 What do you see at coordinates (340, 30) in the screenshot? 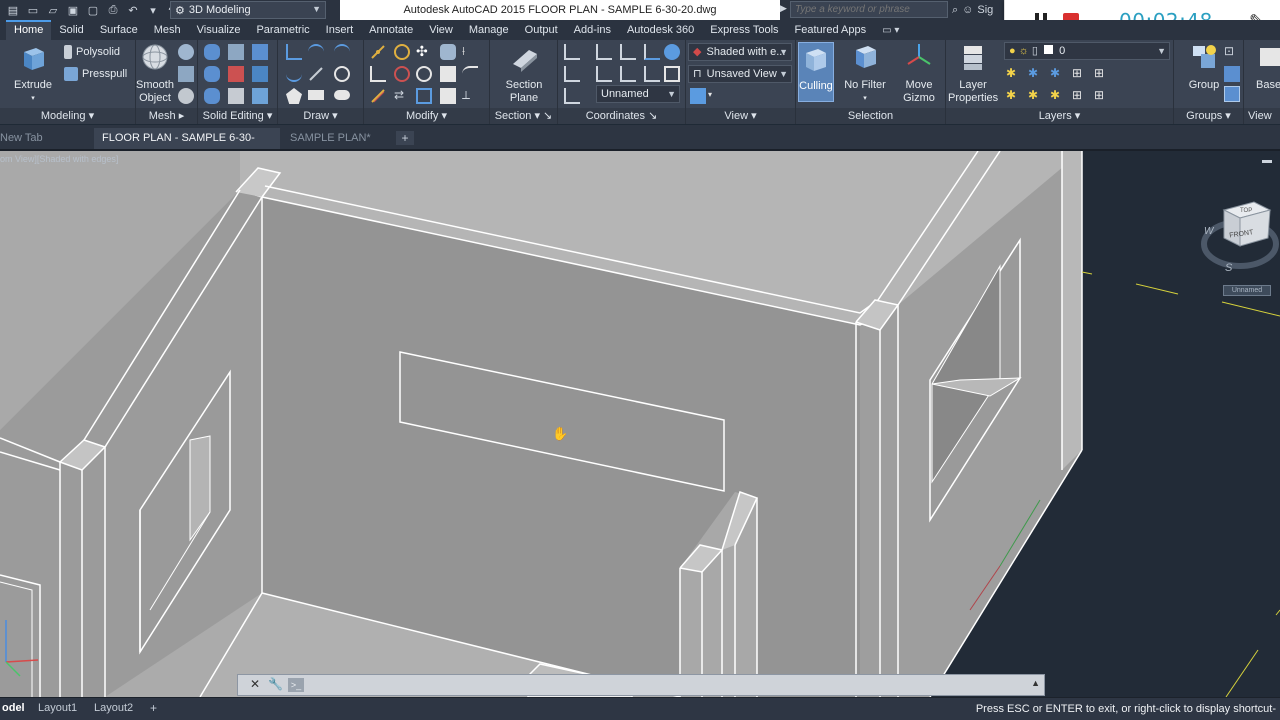
I see `tab-insert: Insert` at bounding box center [340, 30].